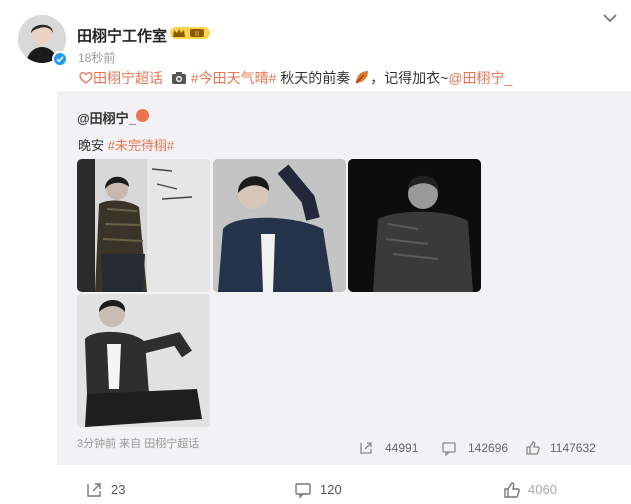 The image size is (631, 504). Describe the element at coordinates (402, 448) in the screenshot. I see `repost-count: 44991` at that location.